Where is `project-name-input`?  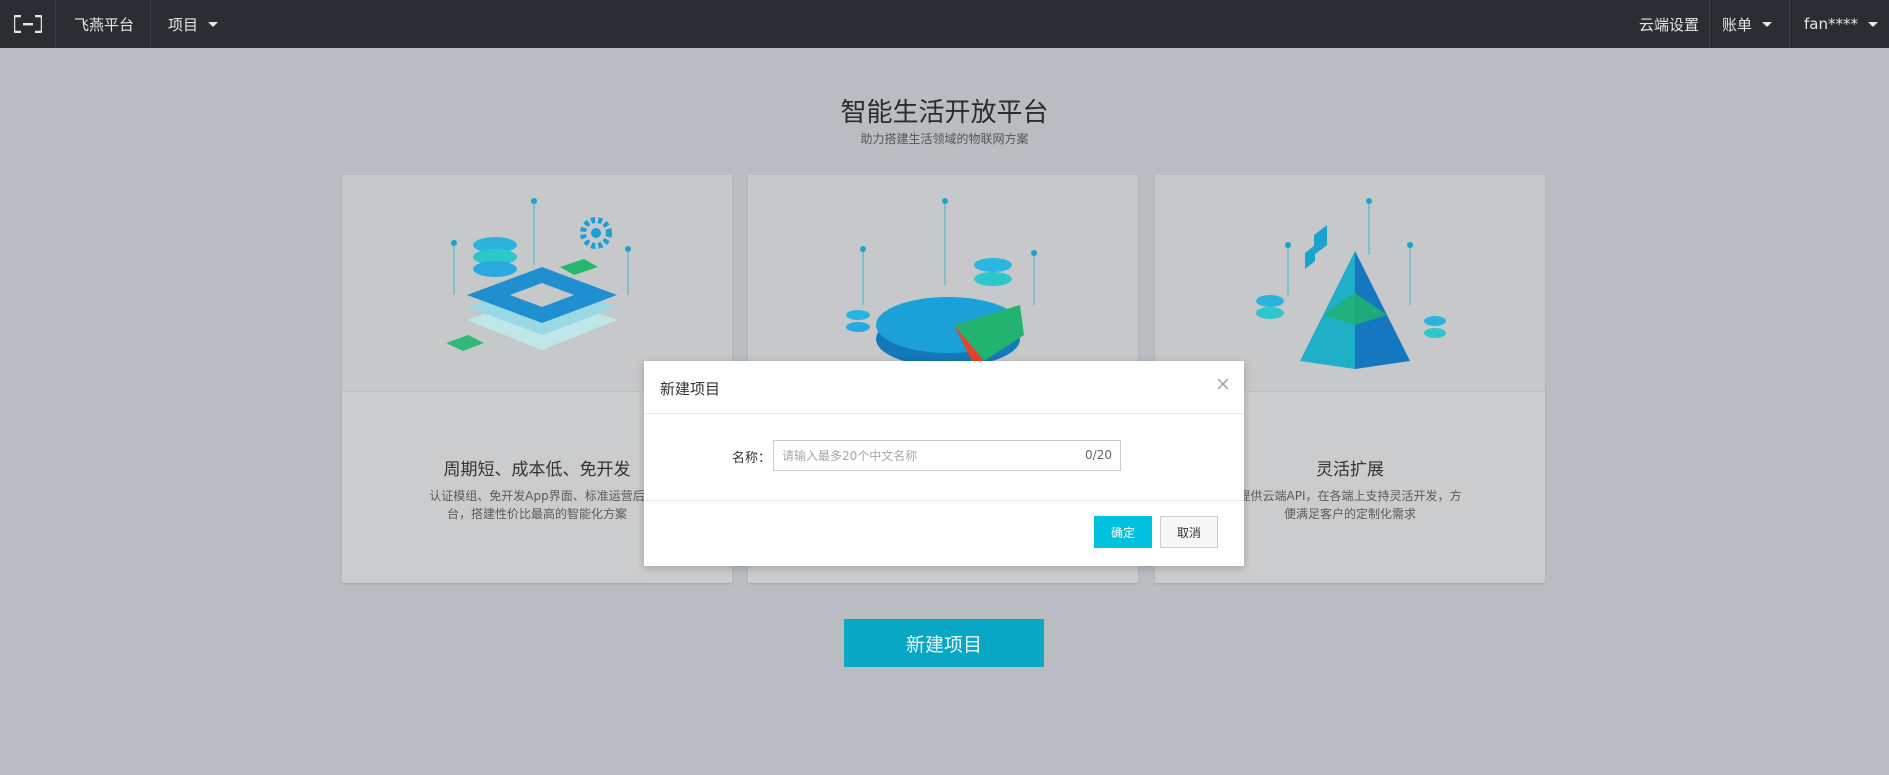 project-name-input is located at coordinates (924, 455).